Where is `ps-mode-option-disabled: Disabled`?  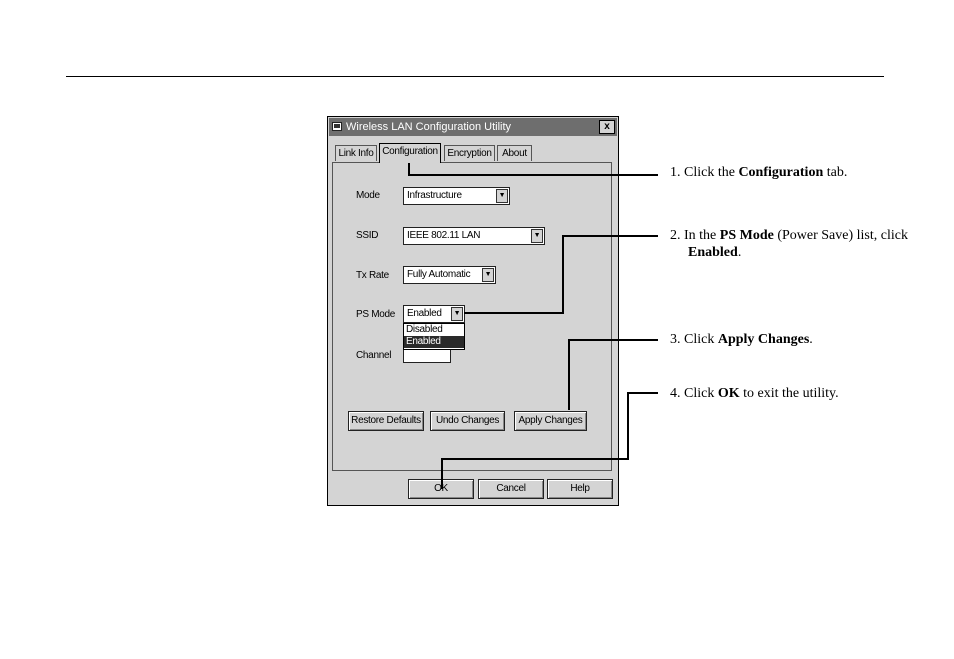
ps-mode-option-disabled: Disabled is located at coordinates (434, 330).